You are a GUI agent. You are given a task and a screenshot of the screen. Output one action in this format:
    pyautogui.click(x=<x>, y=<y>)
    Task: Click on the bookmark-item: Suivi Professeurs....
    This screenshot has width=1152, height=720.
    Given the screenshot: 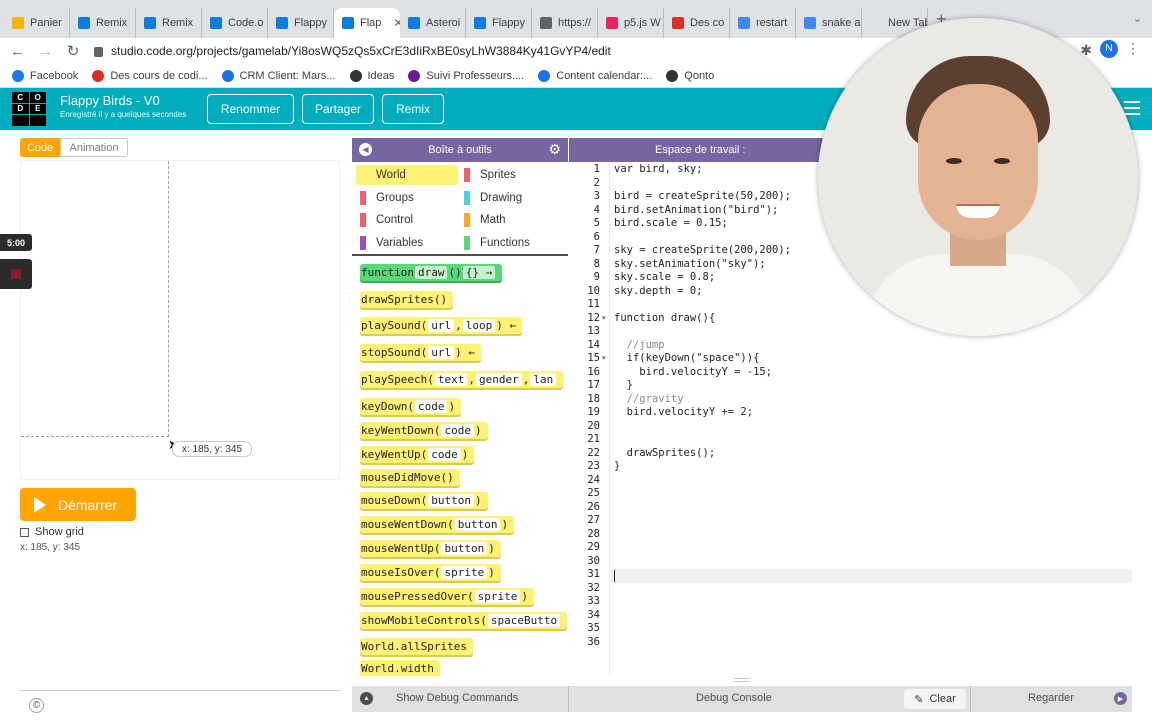 What is the action you would take?
    pyautogui.click(x=466, y=75)
    